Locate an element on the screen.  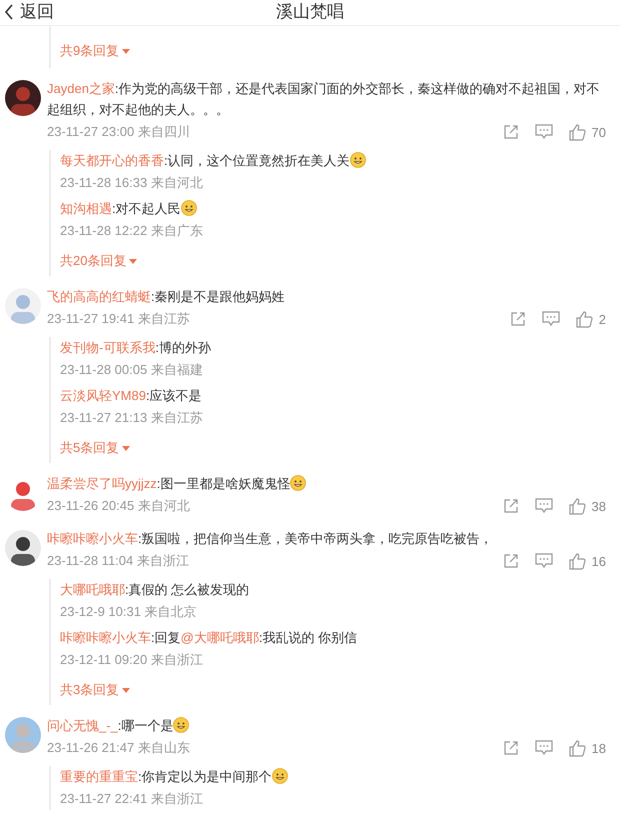
comment-text: 飞的高高的红蜻蜓:秦刚是不是跟他妈妈姓 is located at coordinates (166, 297).